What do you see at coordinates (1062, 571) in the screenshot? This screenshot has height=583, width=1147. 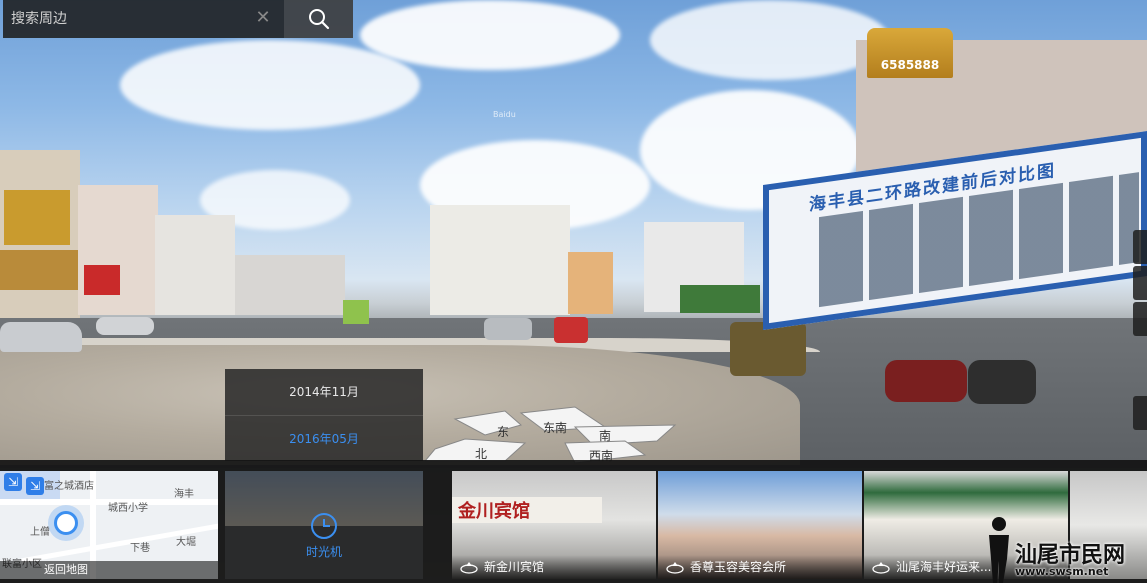 I see `site-logo-url: www.swsm.net` at bounding box center [1062, 571].